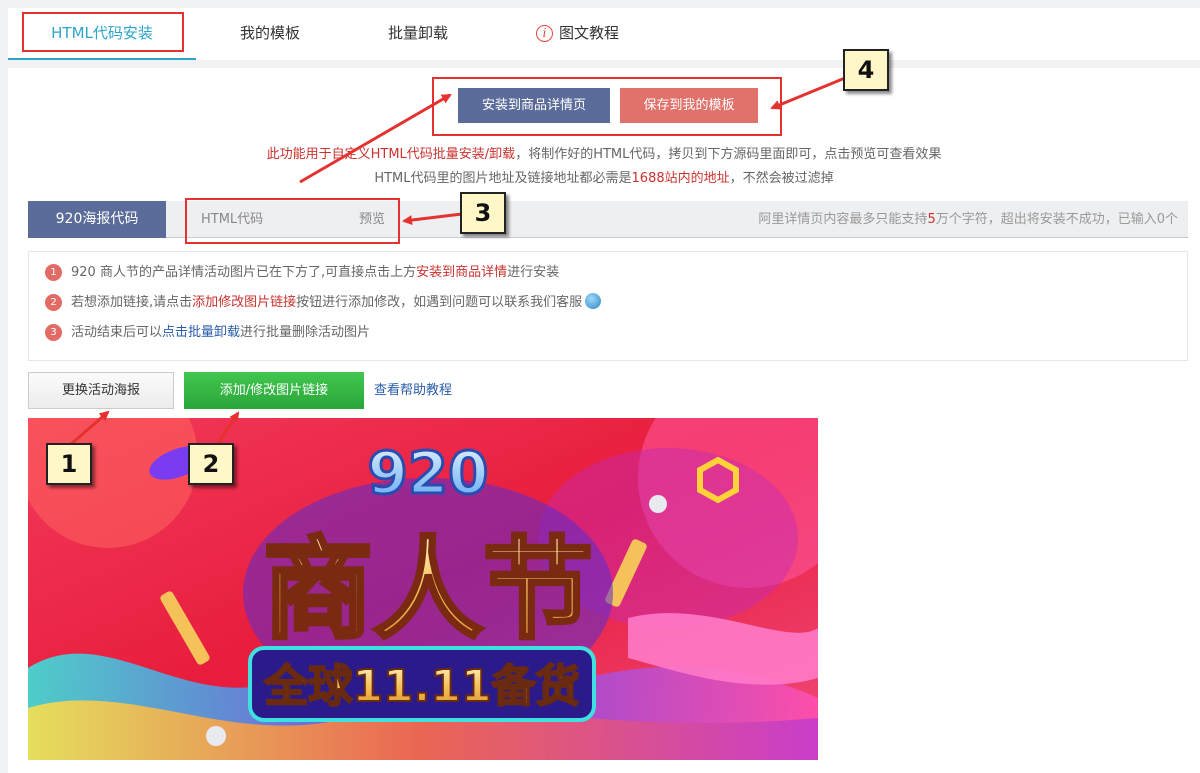  I want to click on step-number-badge: 1, so click(53, 272).